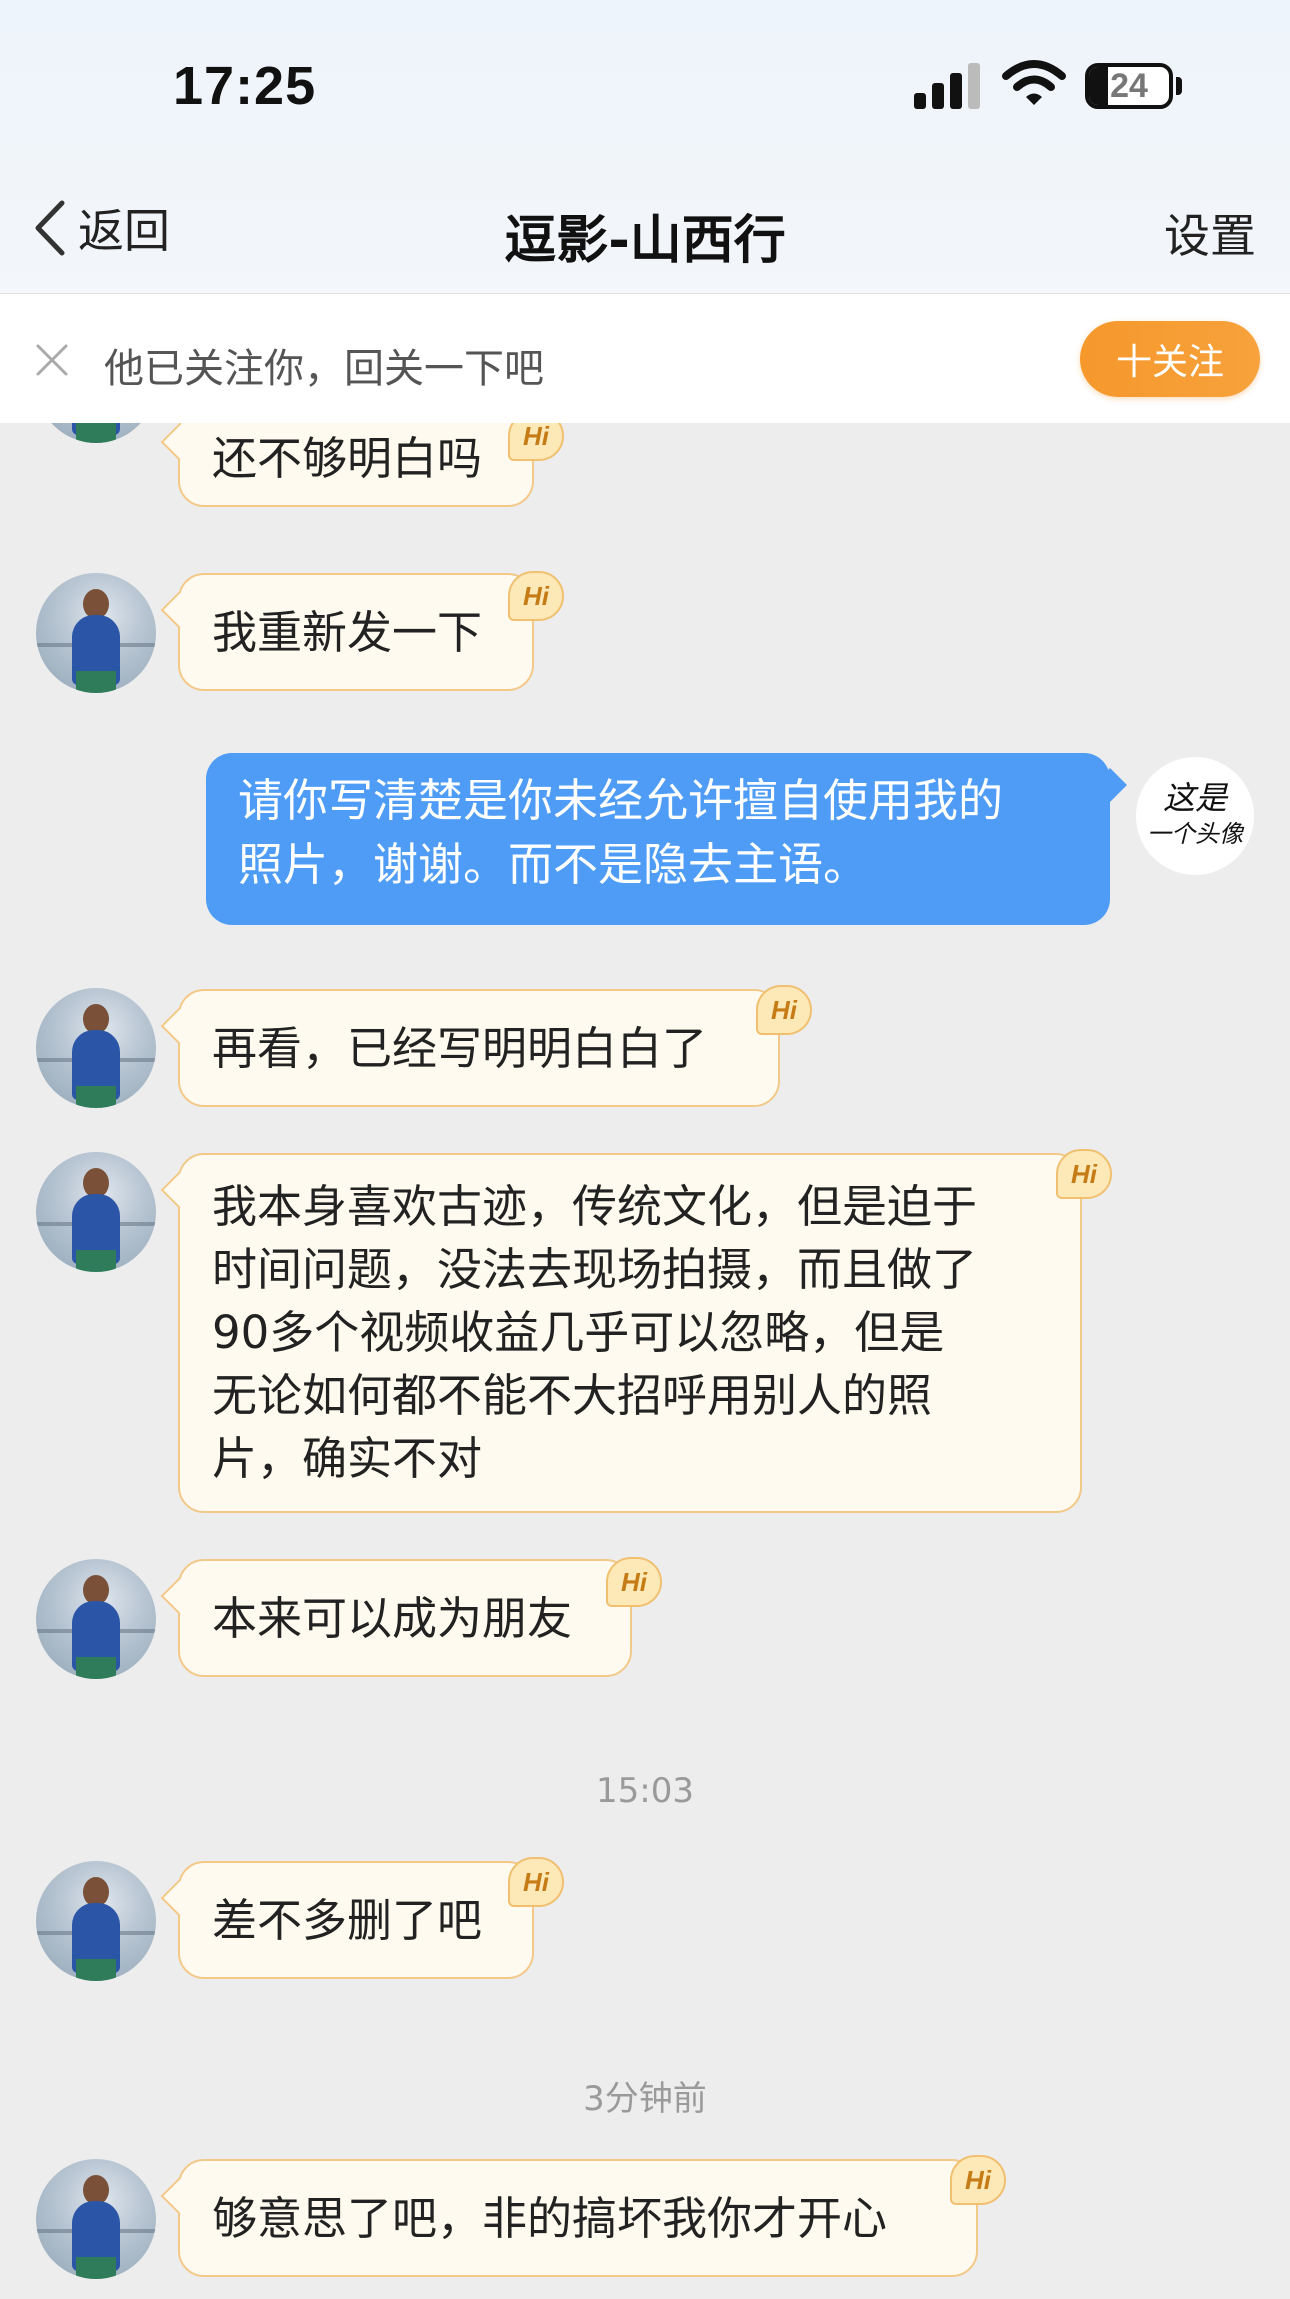 This screenshot has height=2299, width=1290. Describe the element at coordinates (347, 632) in the screenshot. I see `message-text: 我重新发一下` at that location.